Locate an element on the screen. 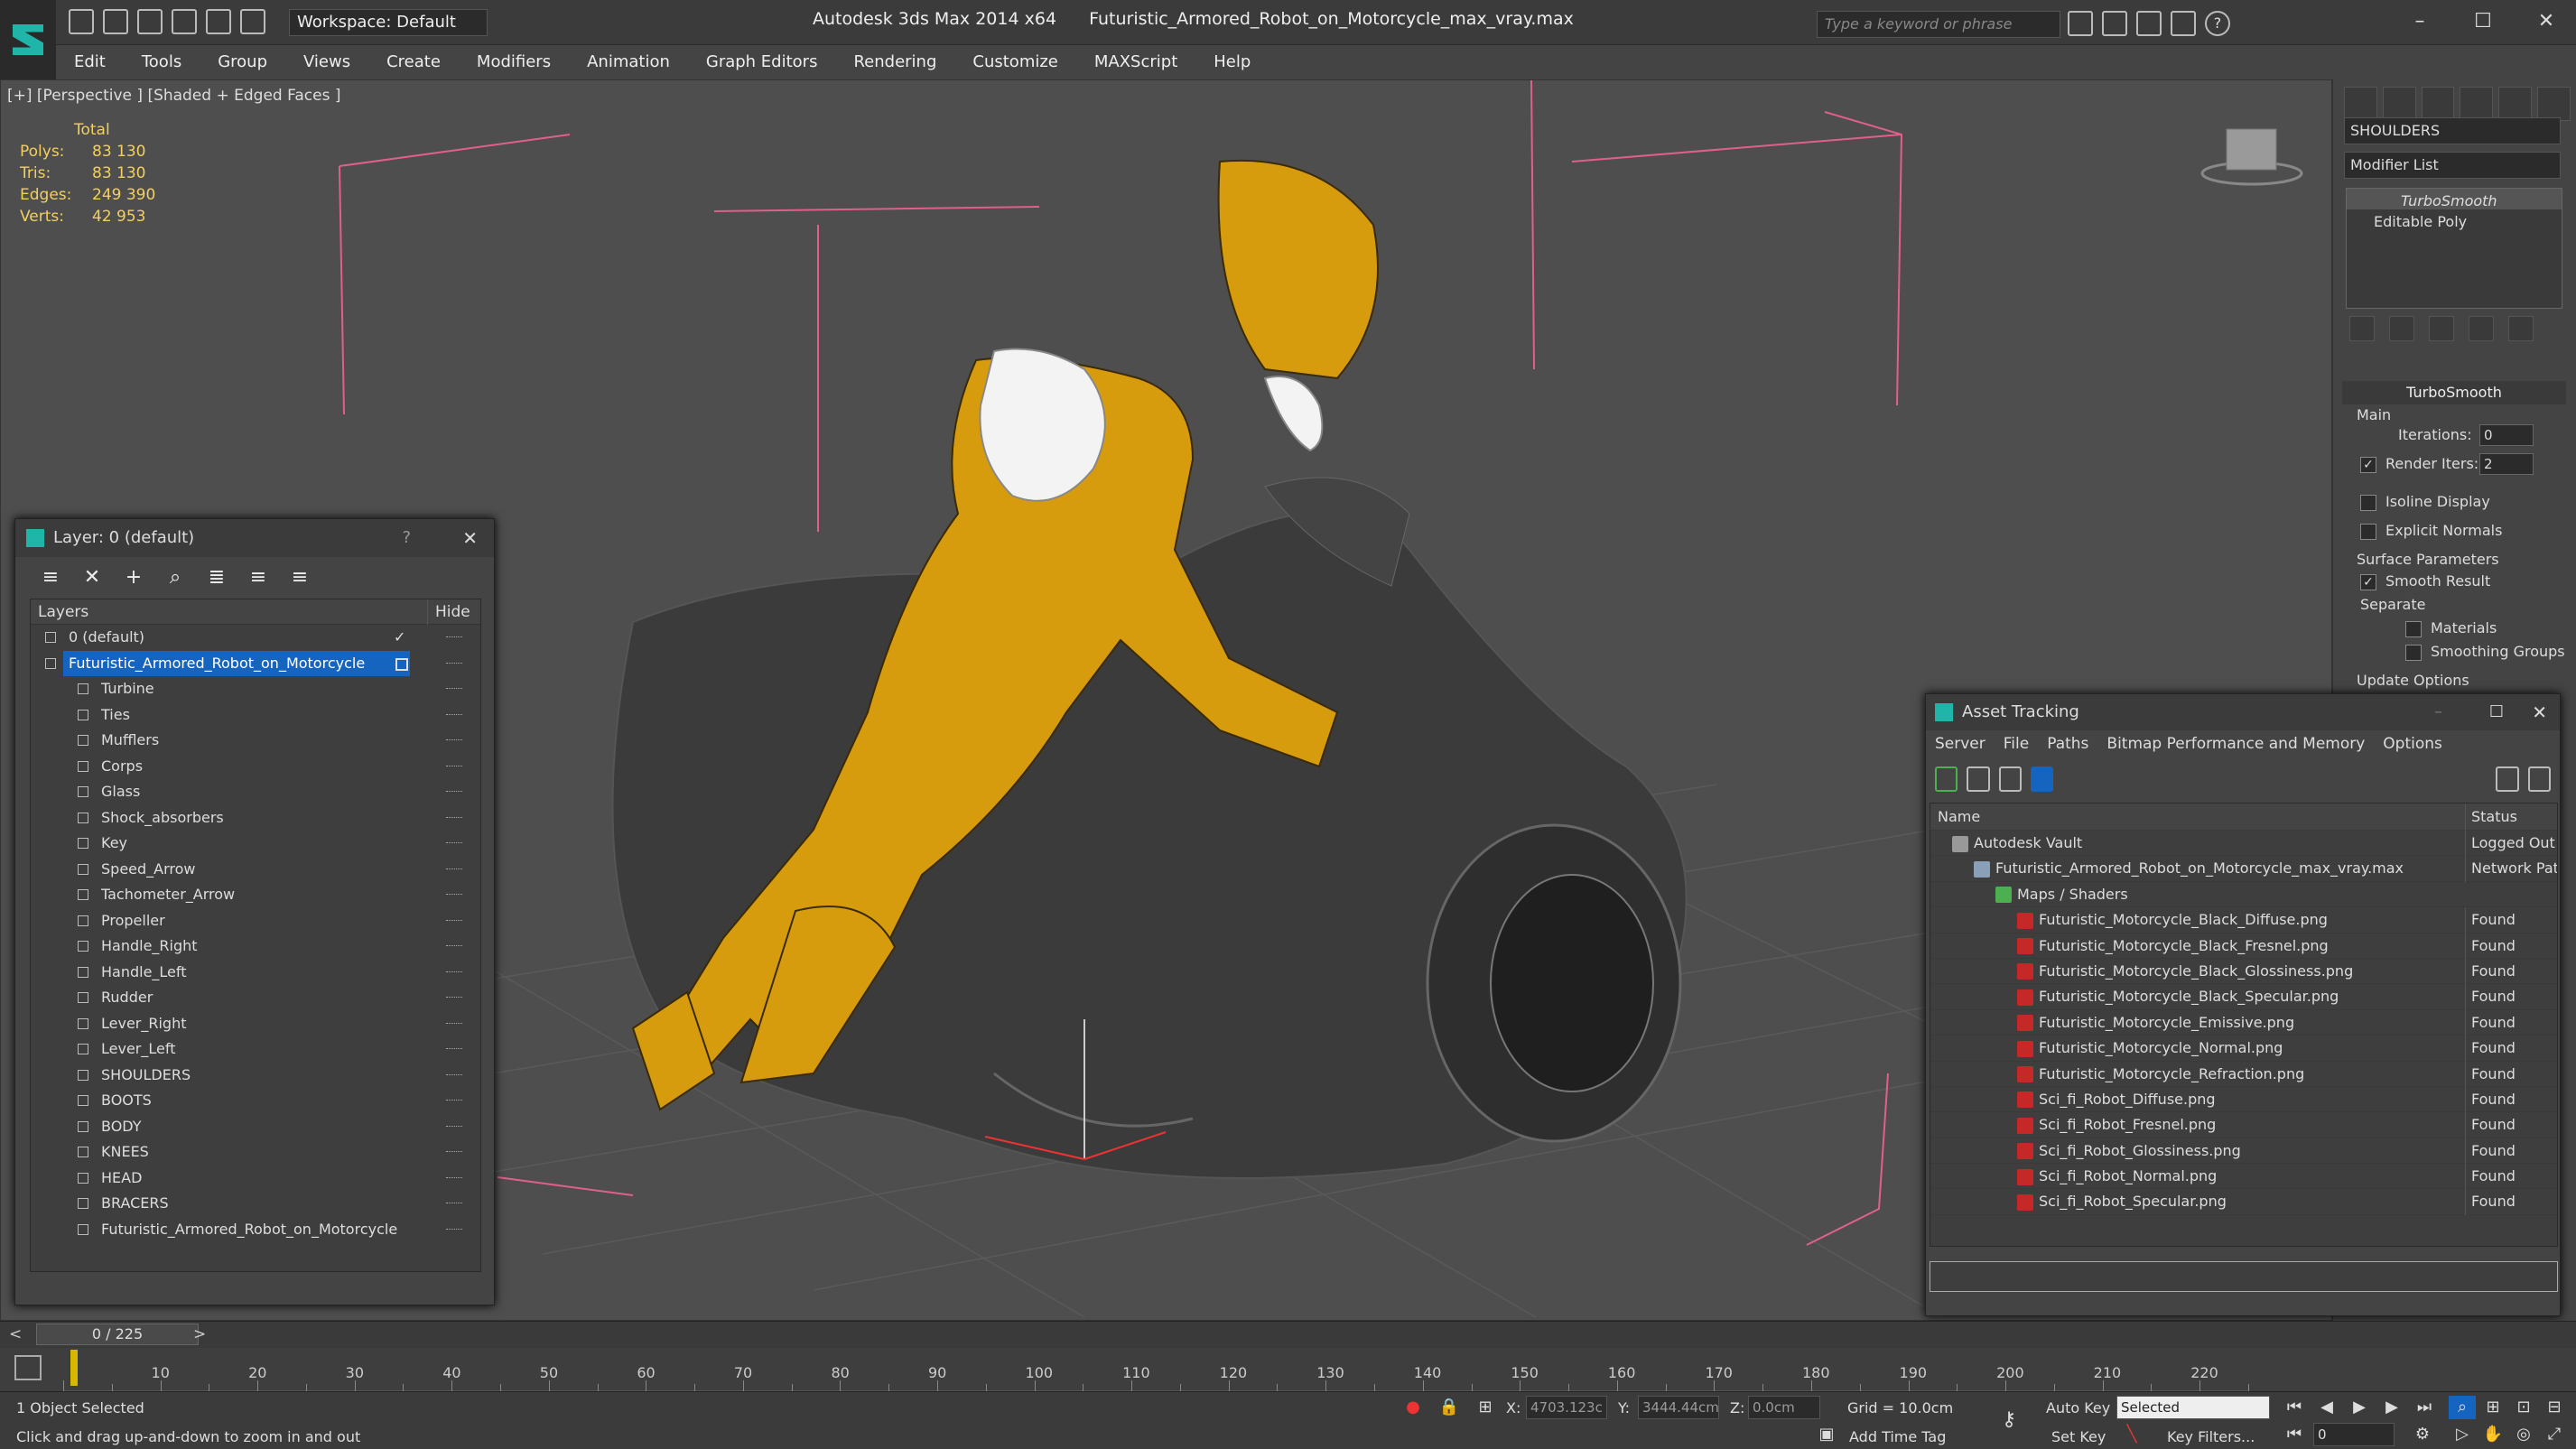 The height and width of the screenshot is (1449, 2576). open-file-icon is located at coordinates (115, 21).